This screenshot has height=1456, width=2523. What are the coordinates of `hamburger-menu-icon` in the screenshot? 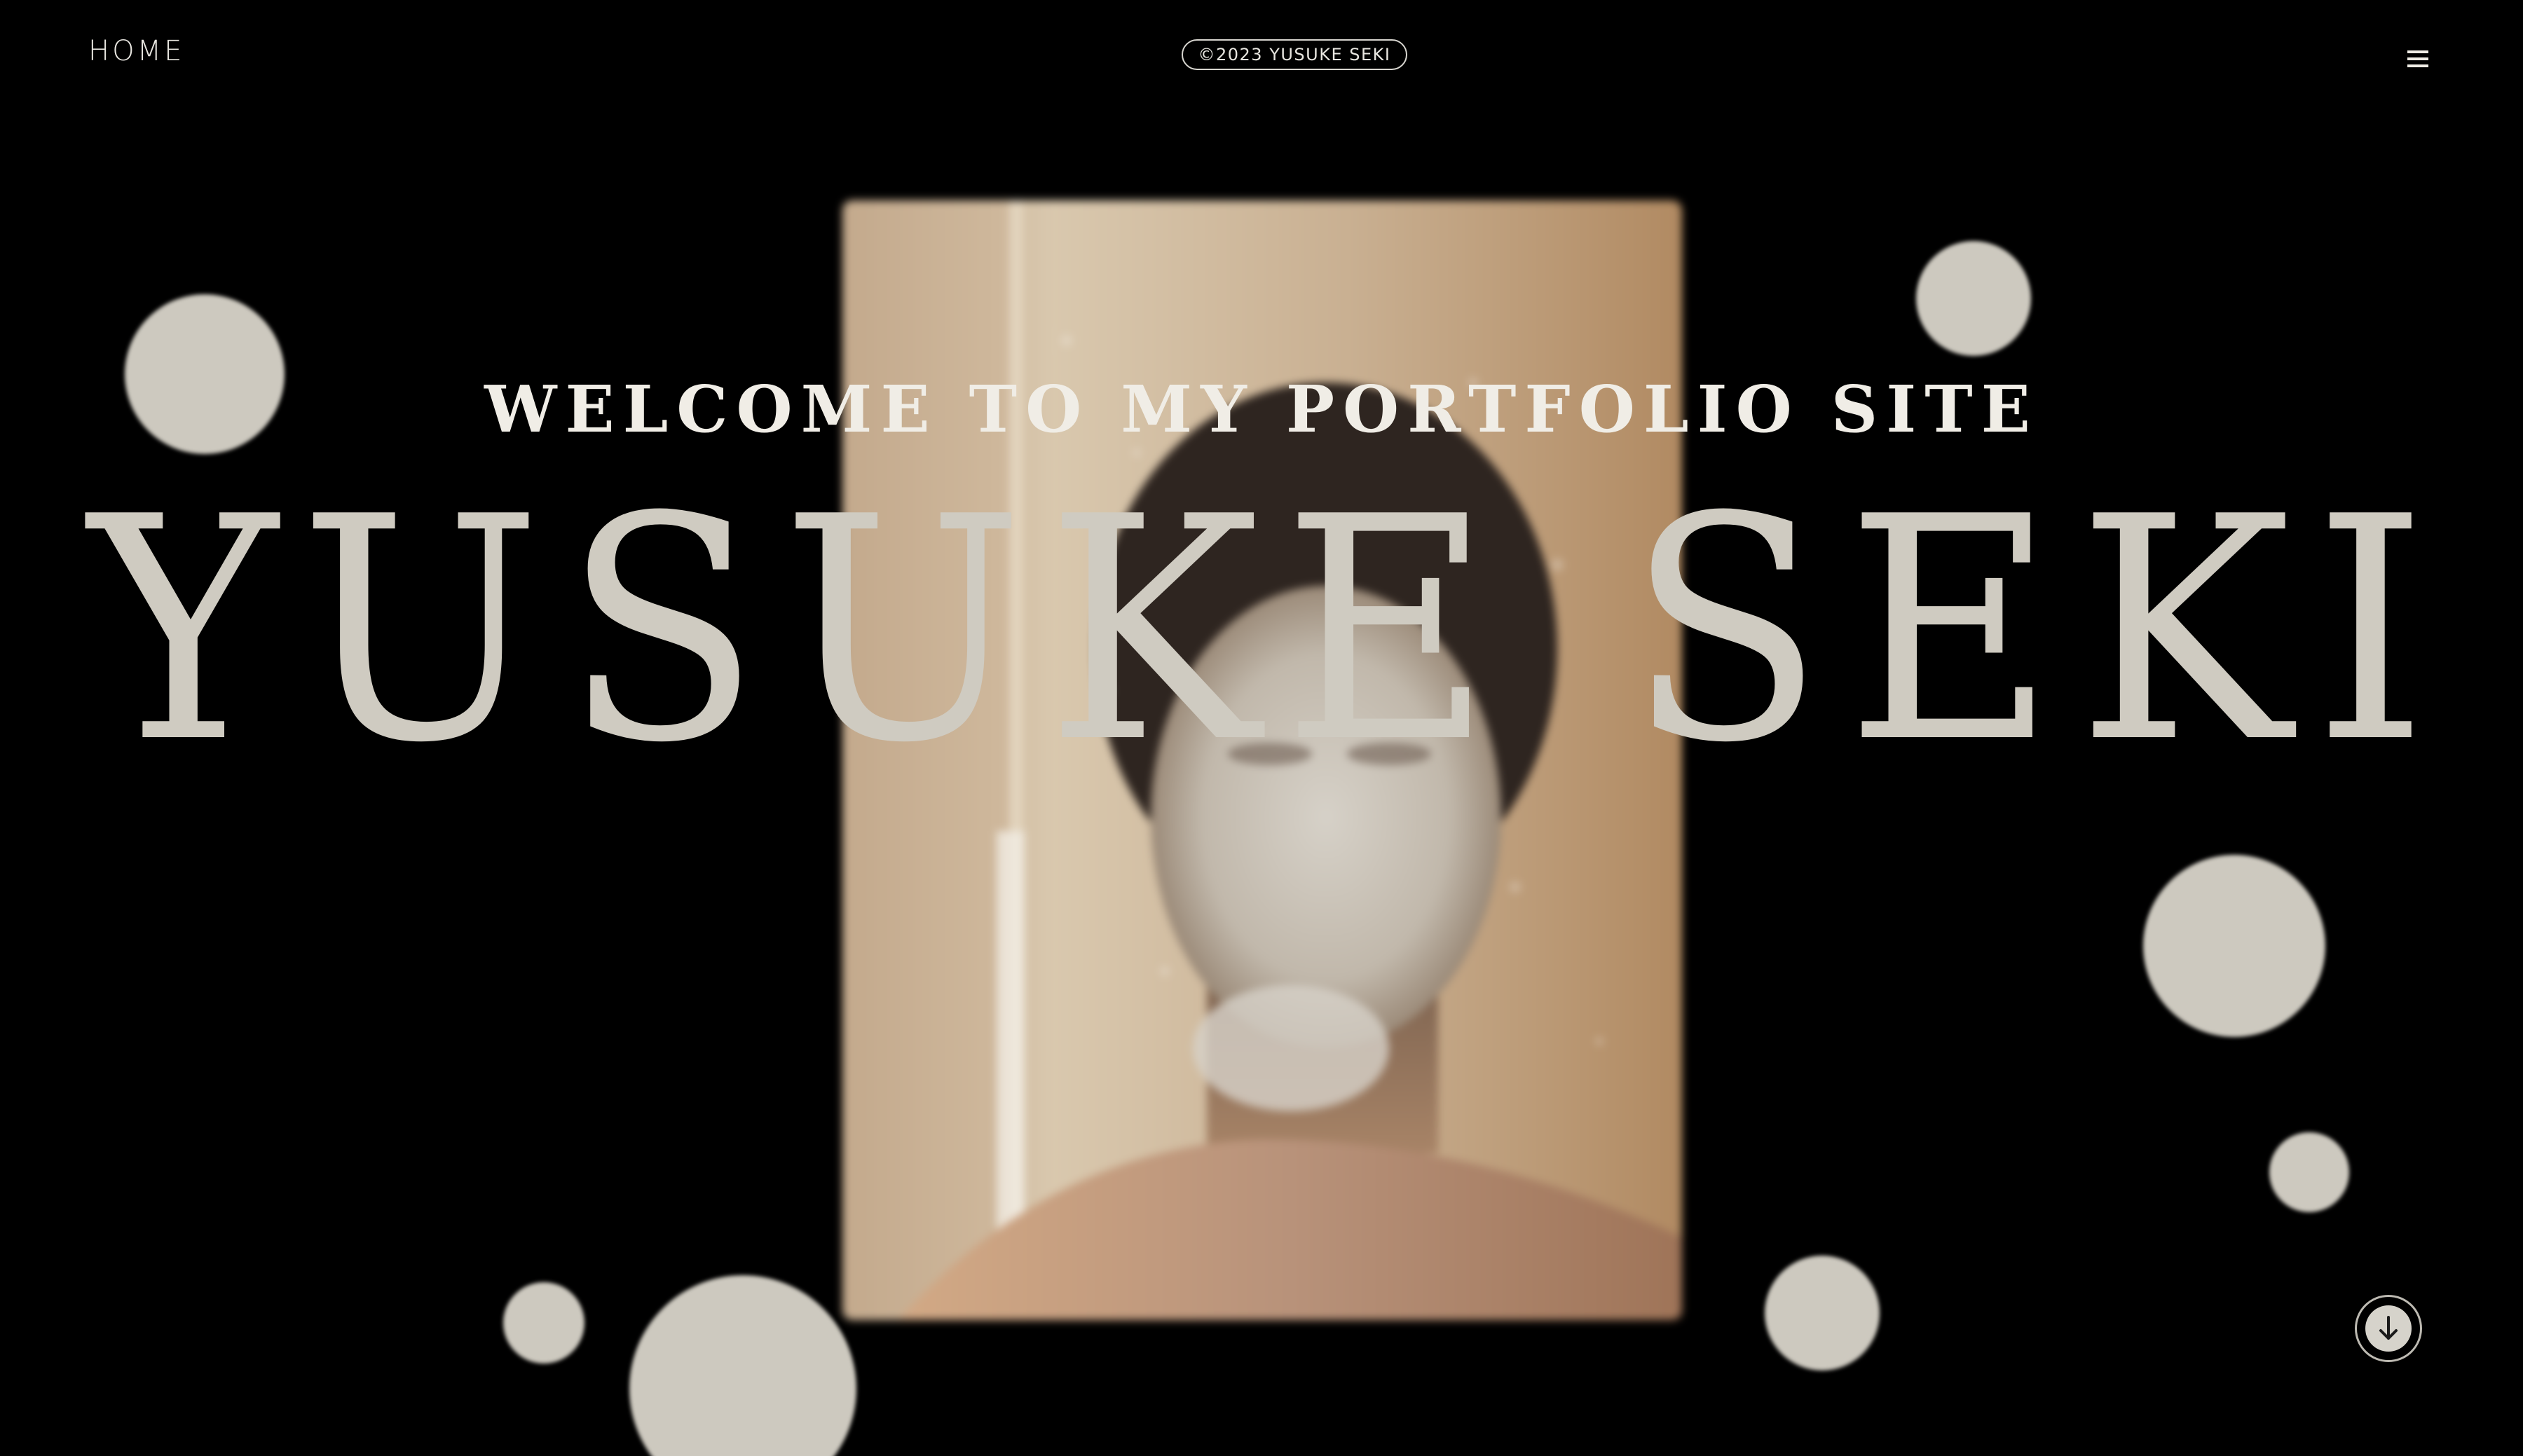 It's located at (2417, 58).